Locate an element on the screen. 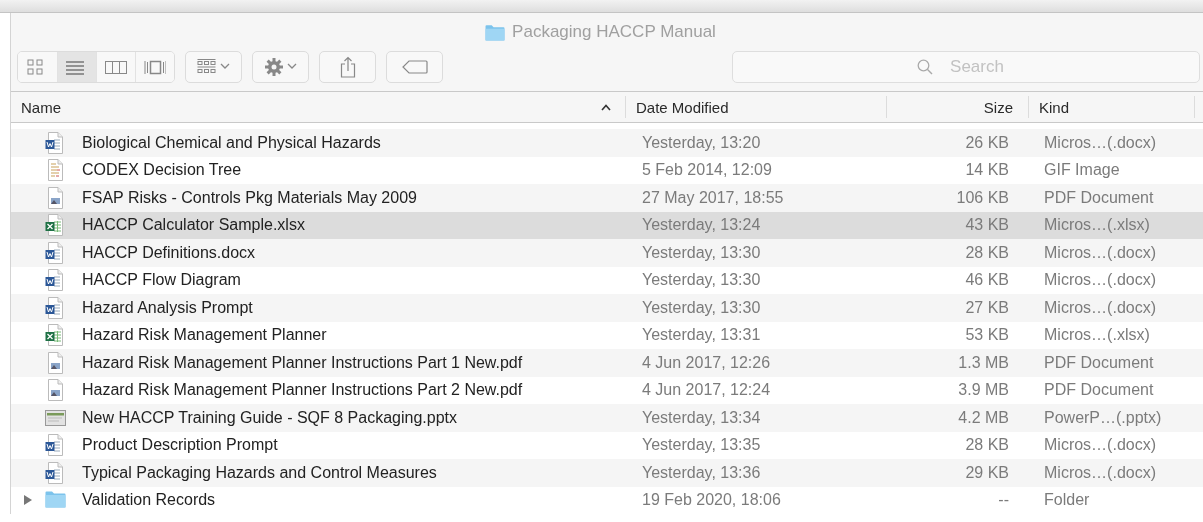 Image resolution: width=1203 pixels, height=522 pixels. date-modified: Yesterday, 13:31 is located at coordinates (701, 335).